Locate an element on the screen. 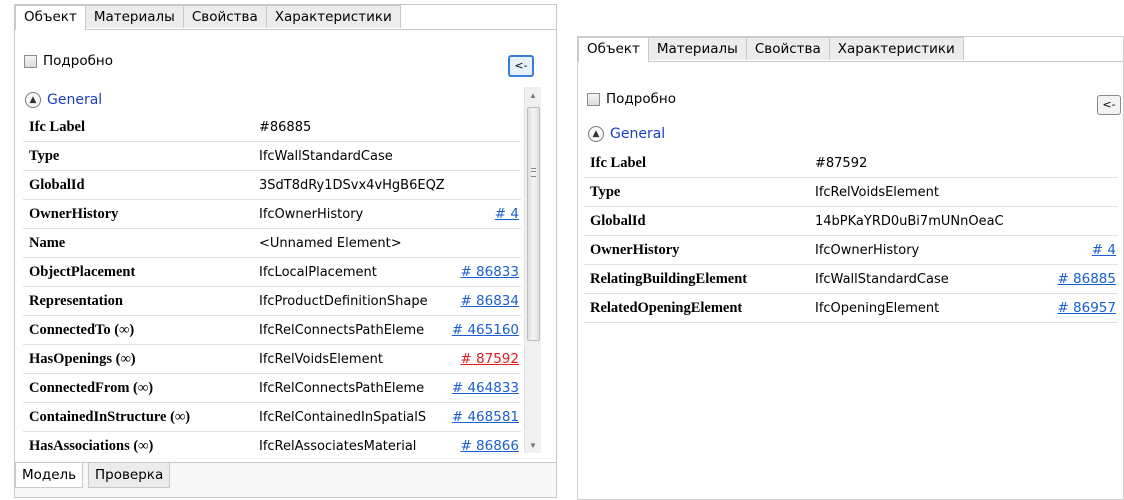  reference-link: # 86957 is located at coordinates (1086, 308).